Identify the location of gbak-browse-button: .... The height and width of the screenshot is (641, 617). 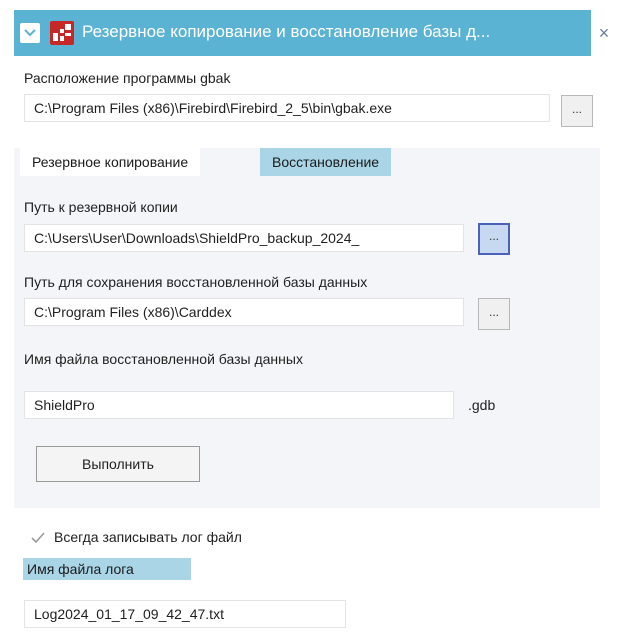
(577, 111).